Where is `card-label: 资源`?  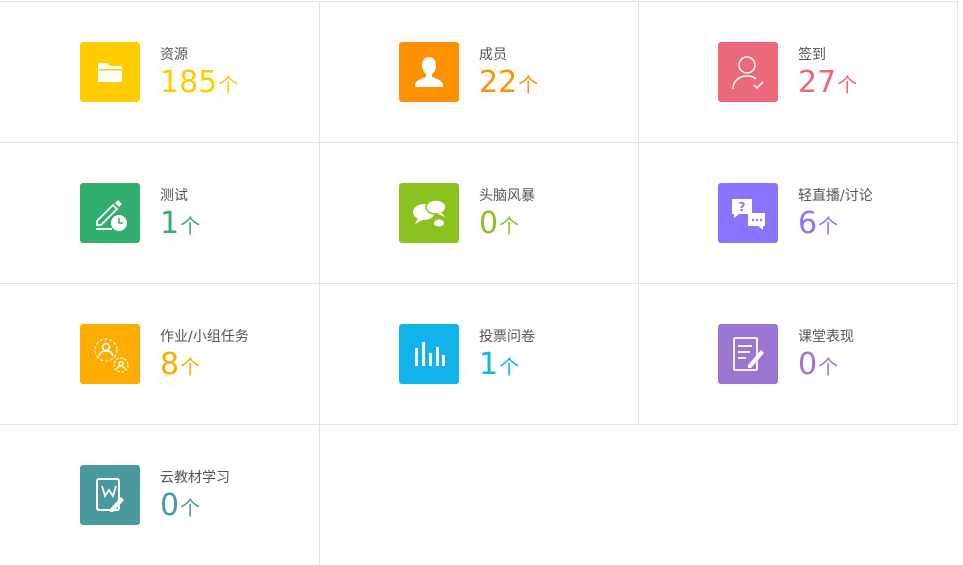 card-label: 资源 is located at coordinates (174, 55).